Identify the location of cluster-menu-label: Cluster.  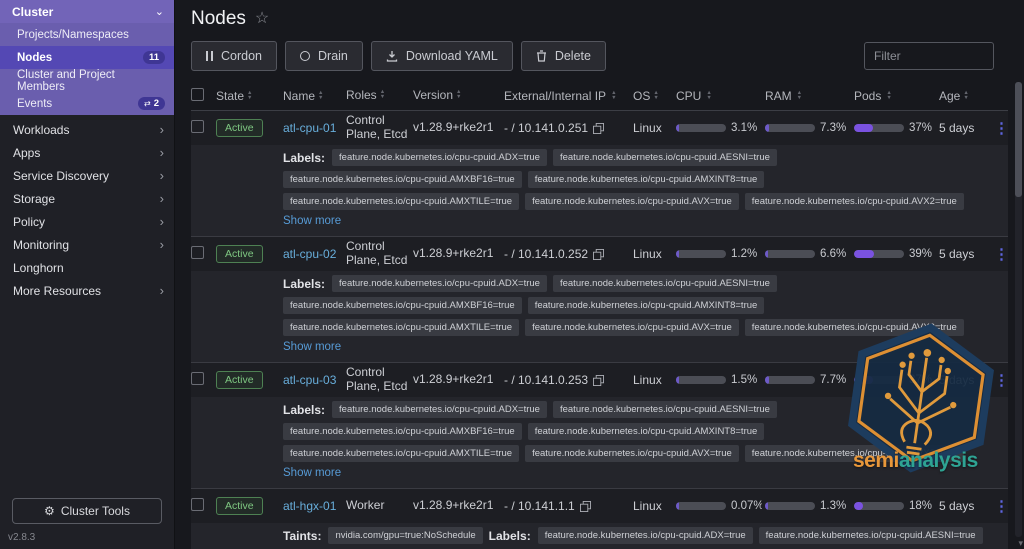
(33, 11).